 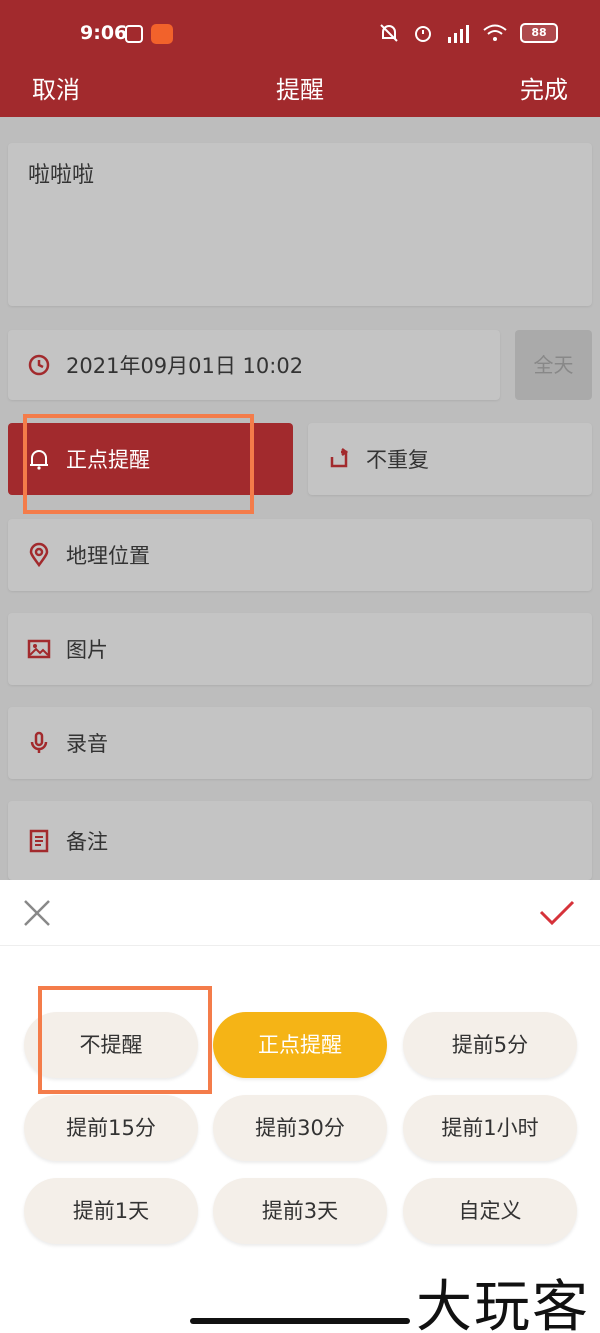 What do you see at coordinates (300, 1211) in the screenshot?
I see `option-3days: 提前3天` at bounding box center [300, 1211].